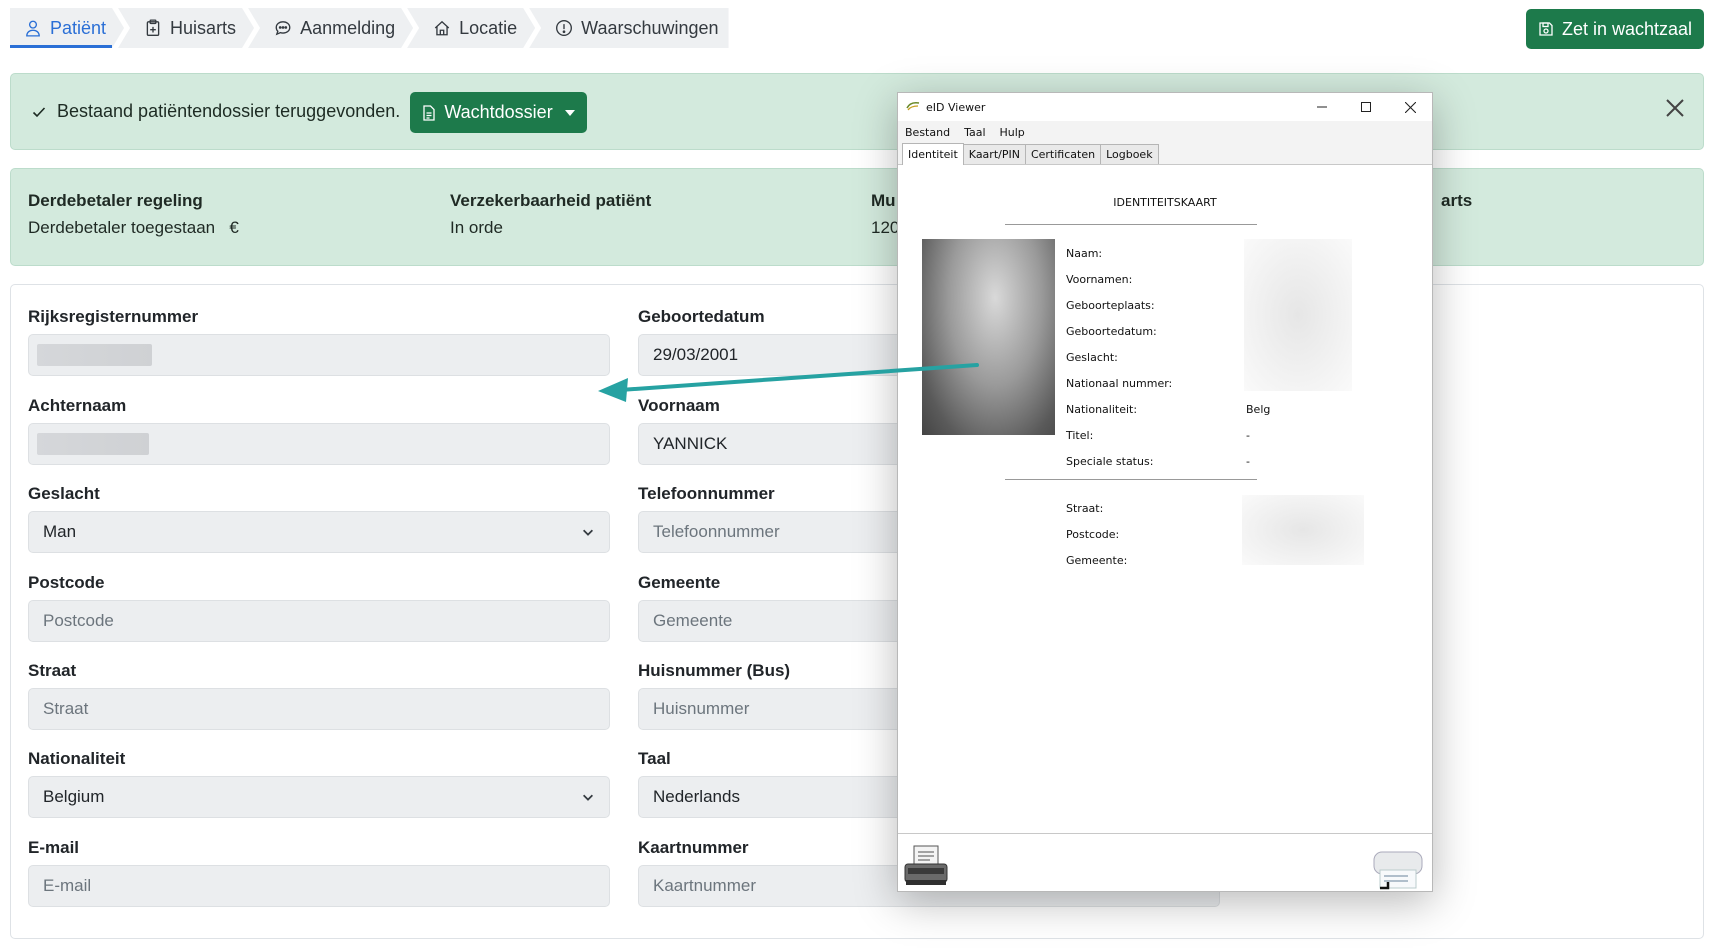  What do you see at coordinates (913, 106) in the screenshot?
I see `eid-app-icon` at bounding box center [913, 106].